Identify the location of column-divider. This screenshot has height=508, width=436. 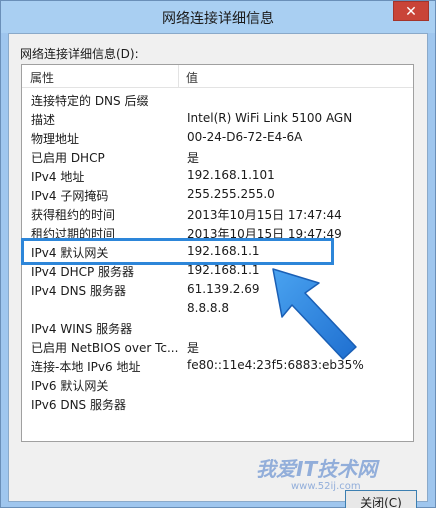
(178, 76).